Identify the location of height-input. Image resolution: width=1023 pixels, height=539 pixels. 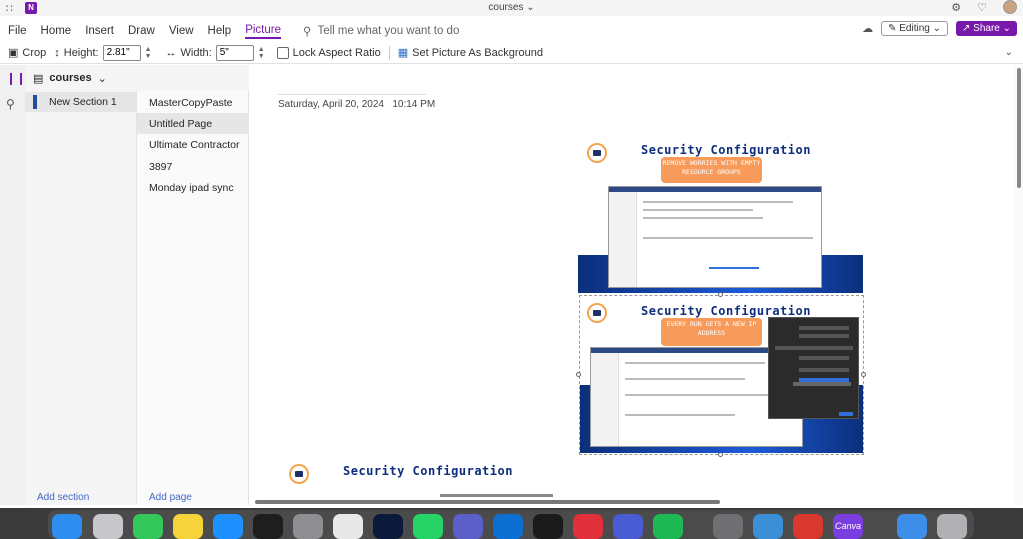
(121, 52).